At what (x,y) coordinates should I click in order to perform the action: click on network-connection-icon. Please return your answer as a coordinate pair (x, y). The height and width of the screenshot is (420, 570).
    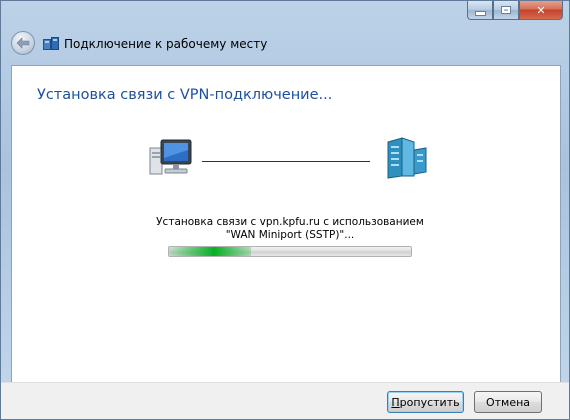
    Looking at the image, I should click on (51, 43).